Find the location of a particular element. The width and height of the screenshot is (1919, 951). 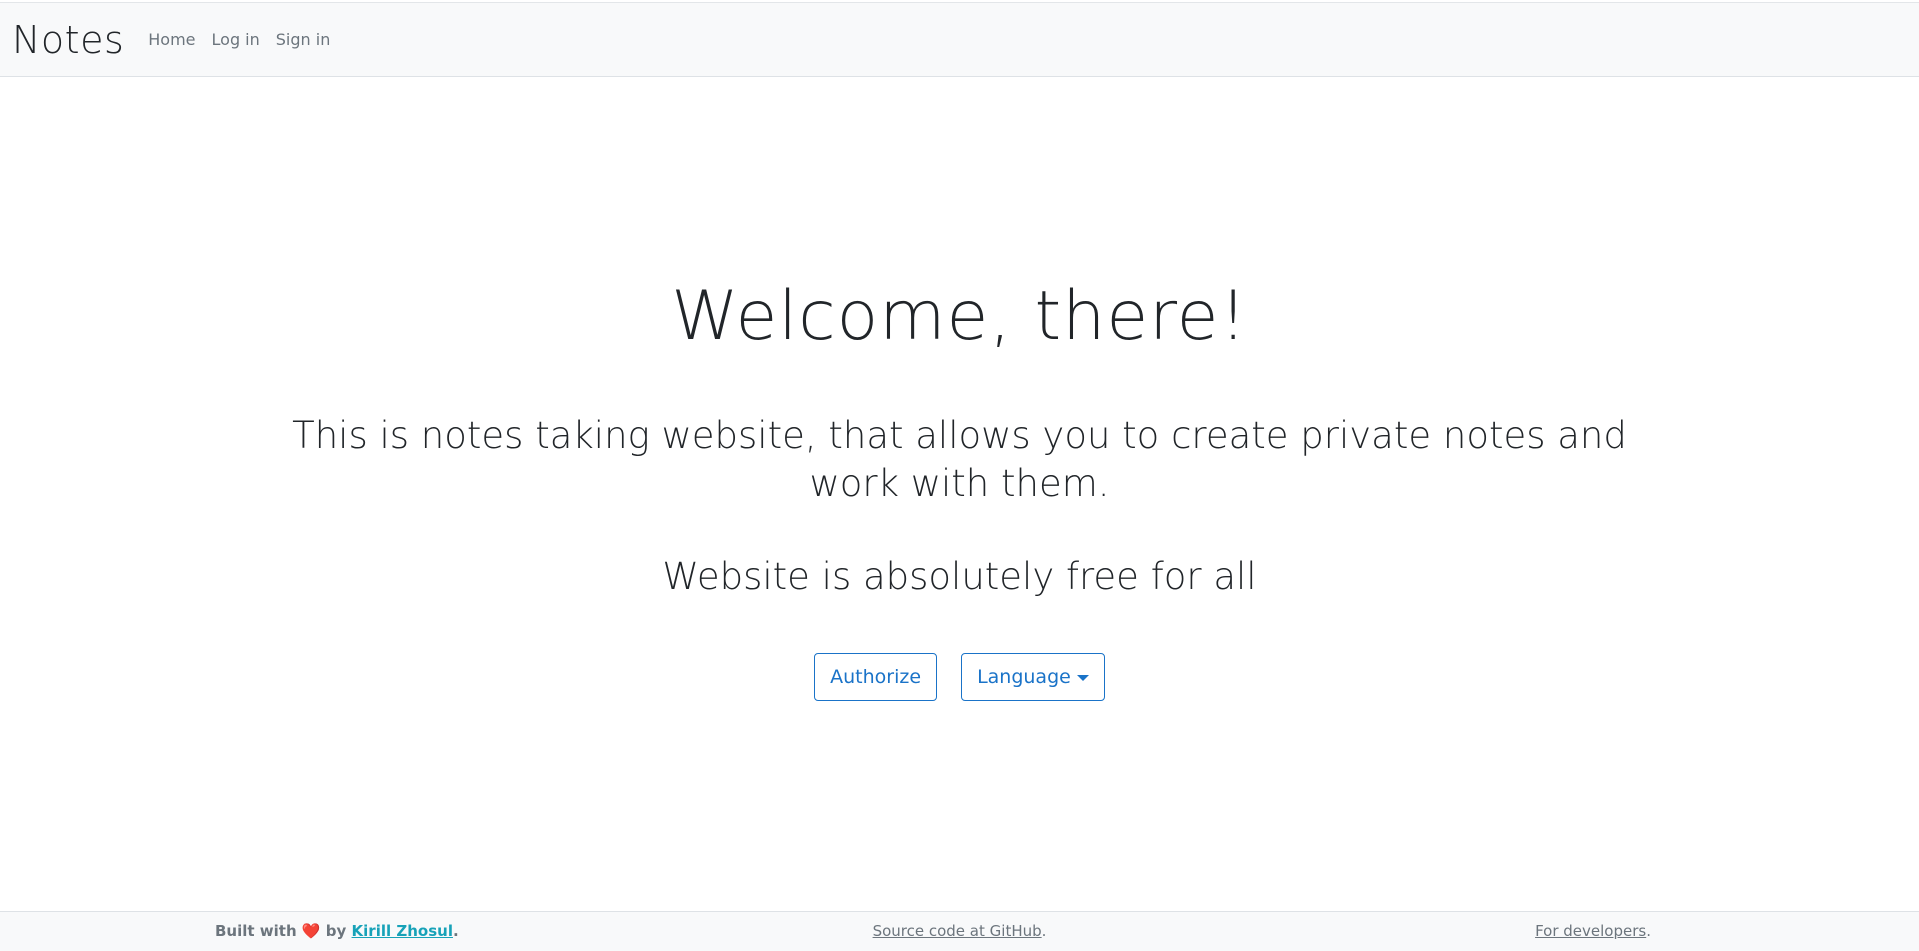

caret-down-icon is located at coordinates (1082, 678).